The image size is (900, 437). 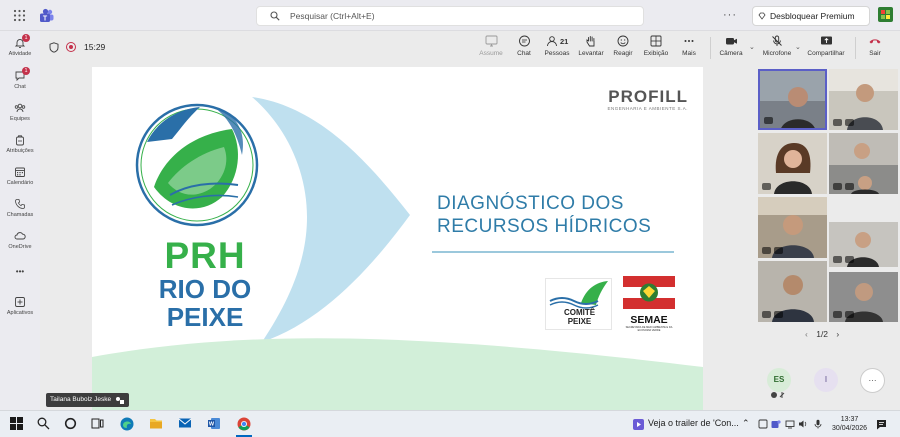 I want to click on microphone-tray-icon, so click(x=818, y=424).